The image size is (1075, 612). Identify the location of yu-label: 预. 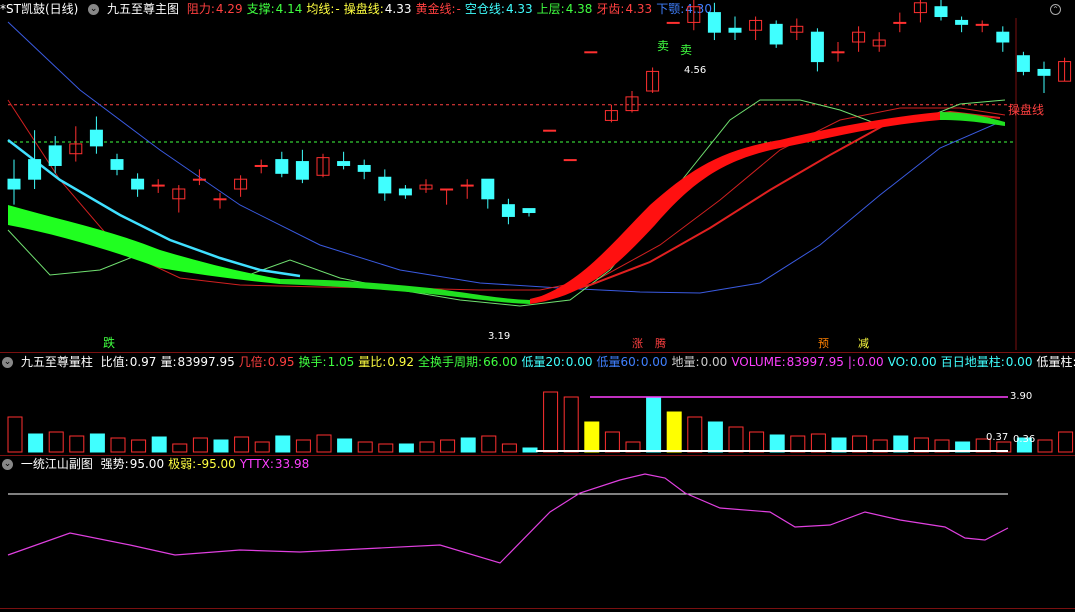
(823, 343).